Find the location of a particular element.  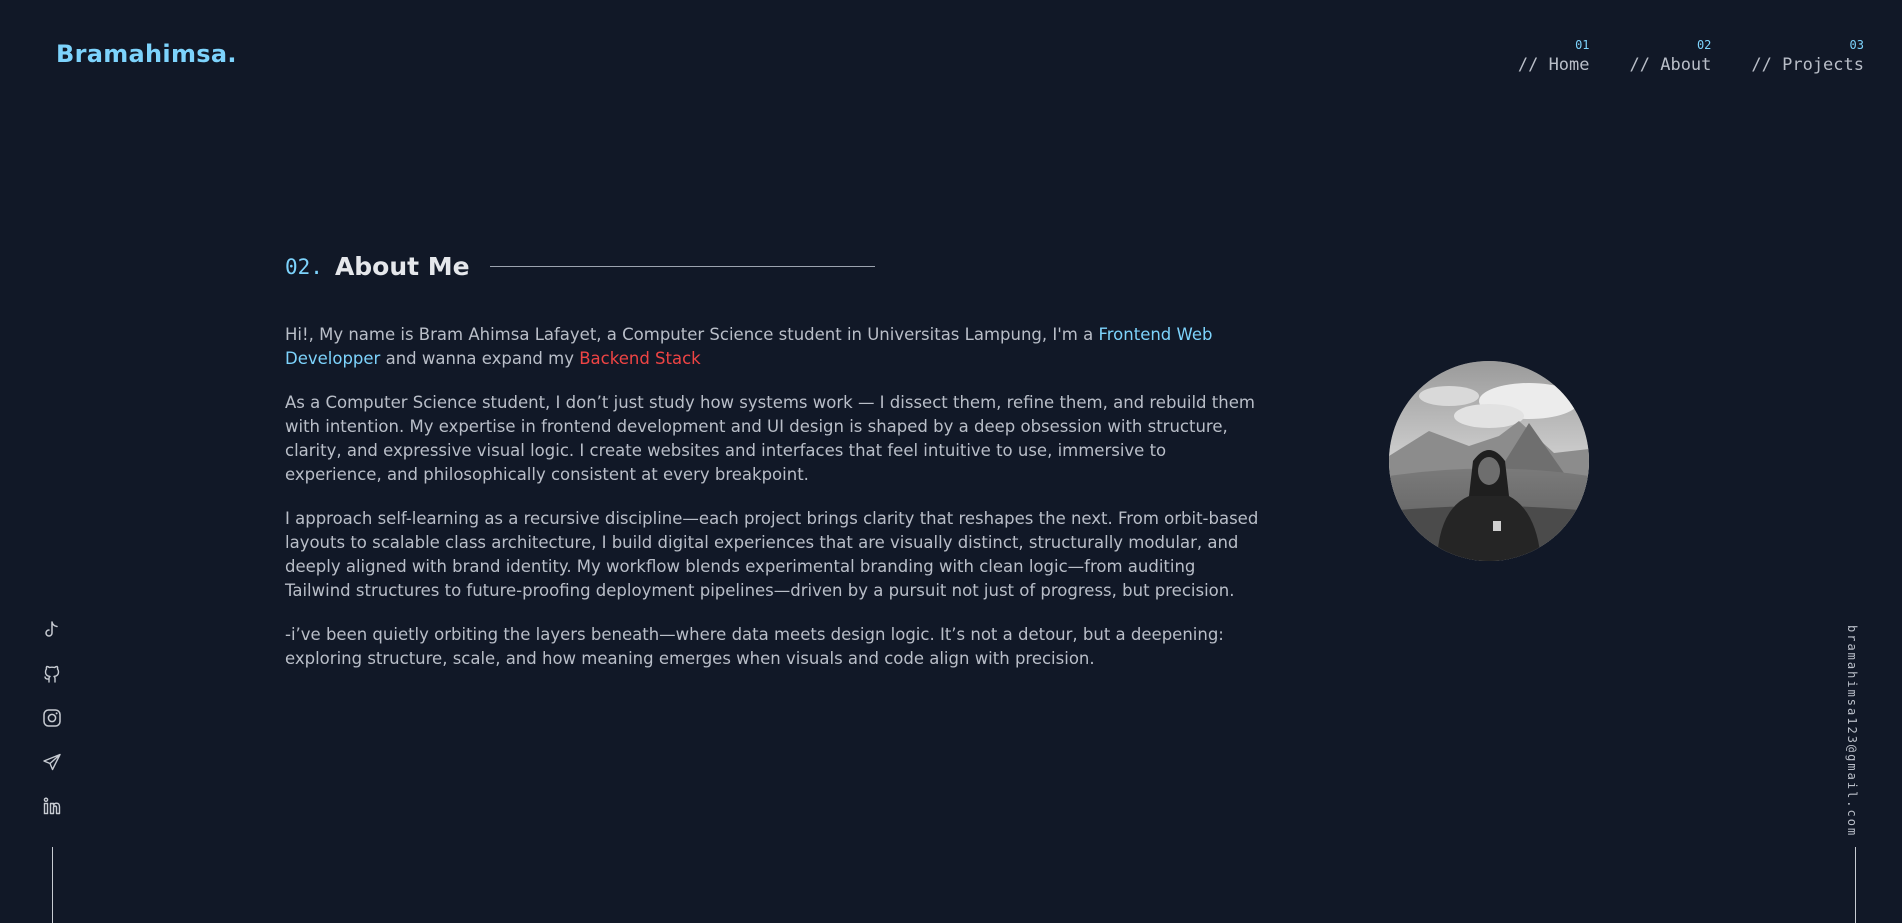

heading-divider is located at coordinates (682, 266).